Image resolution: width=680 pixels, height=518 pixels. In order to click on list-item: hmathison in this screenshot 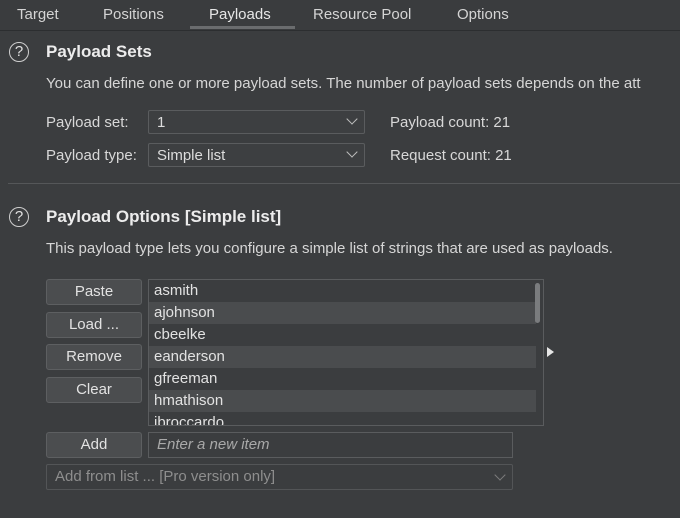, I will do `click(342, 401)`.